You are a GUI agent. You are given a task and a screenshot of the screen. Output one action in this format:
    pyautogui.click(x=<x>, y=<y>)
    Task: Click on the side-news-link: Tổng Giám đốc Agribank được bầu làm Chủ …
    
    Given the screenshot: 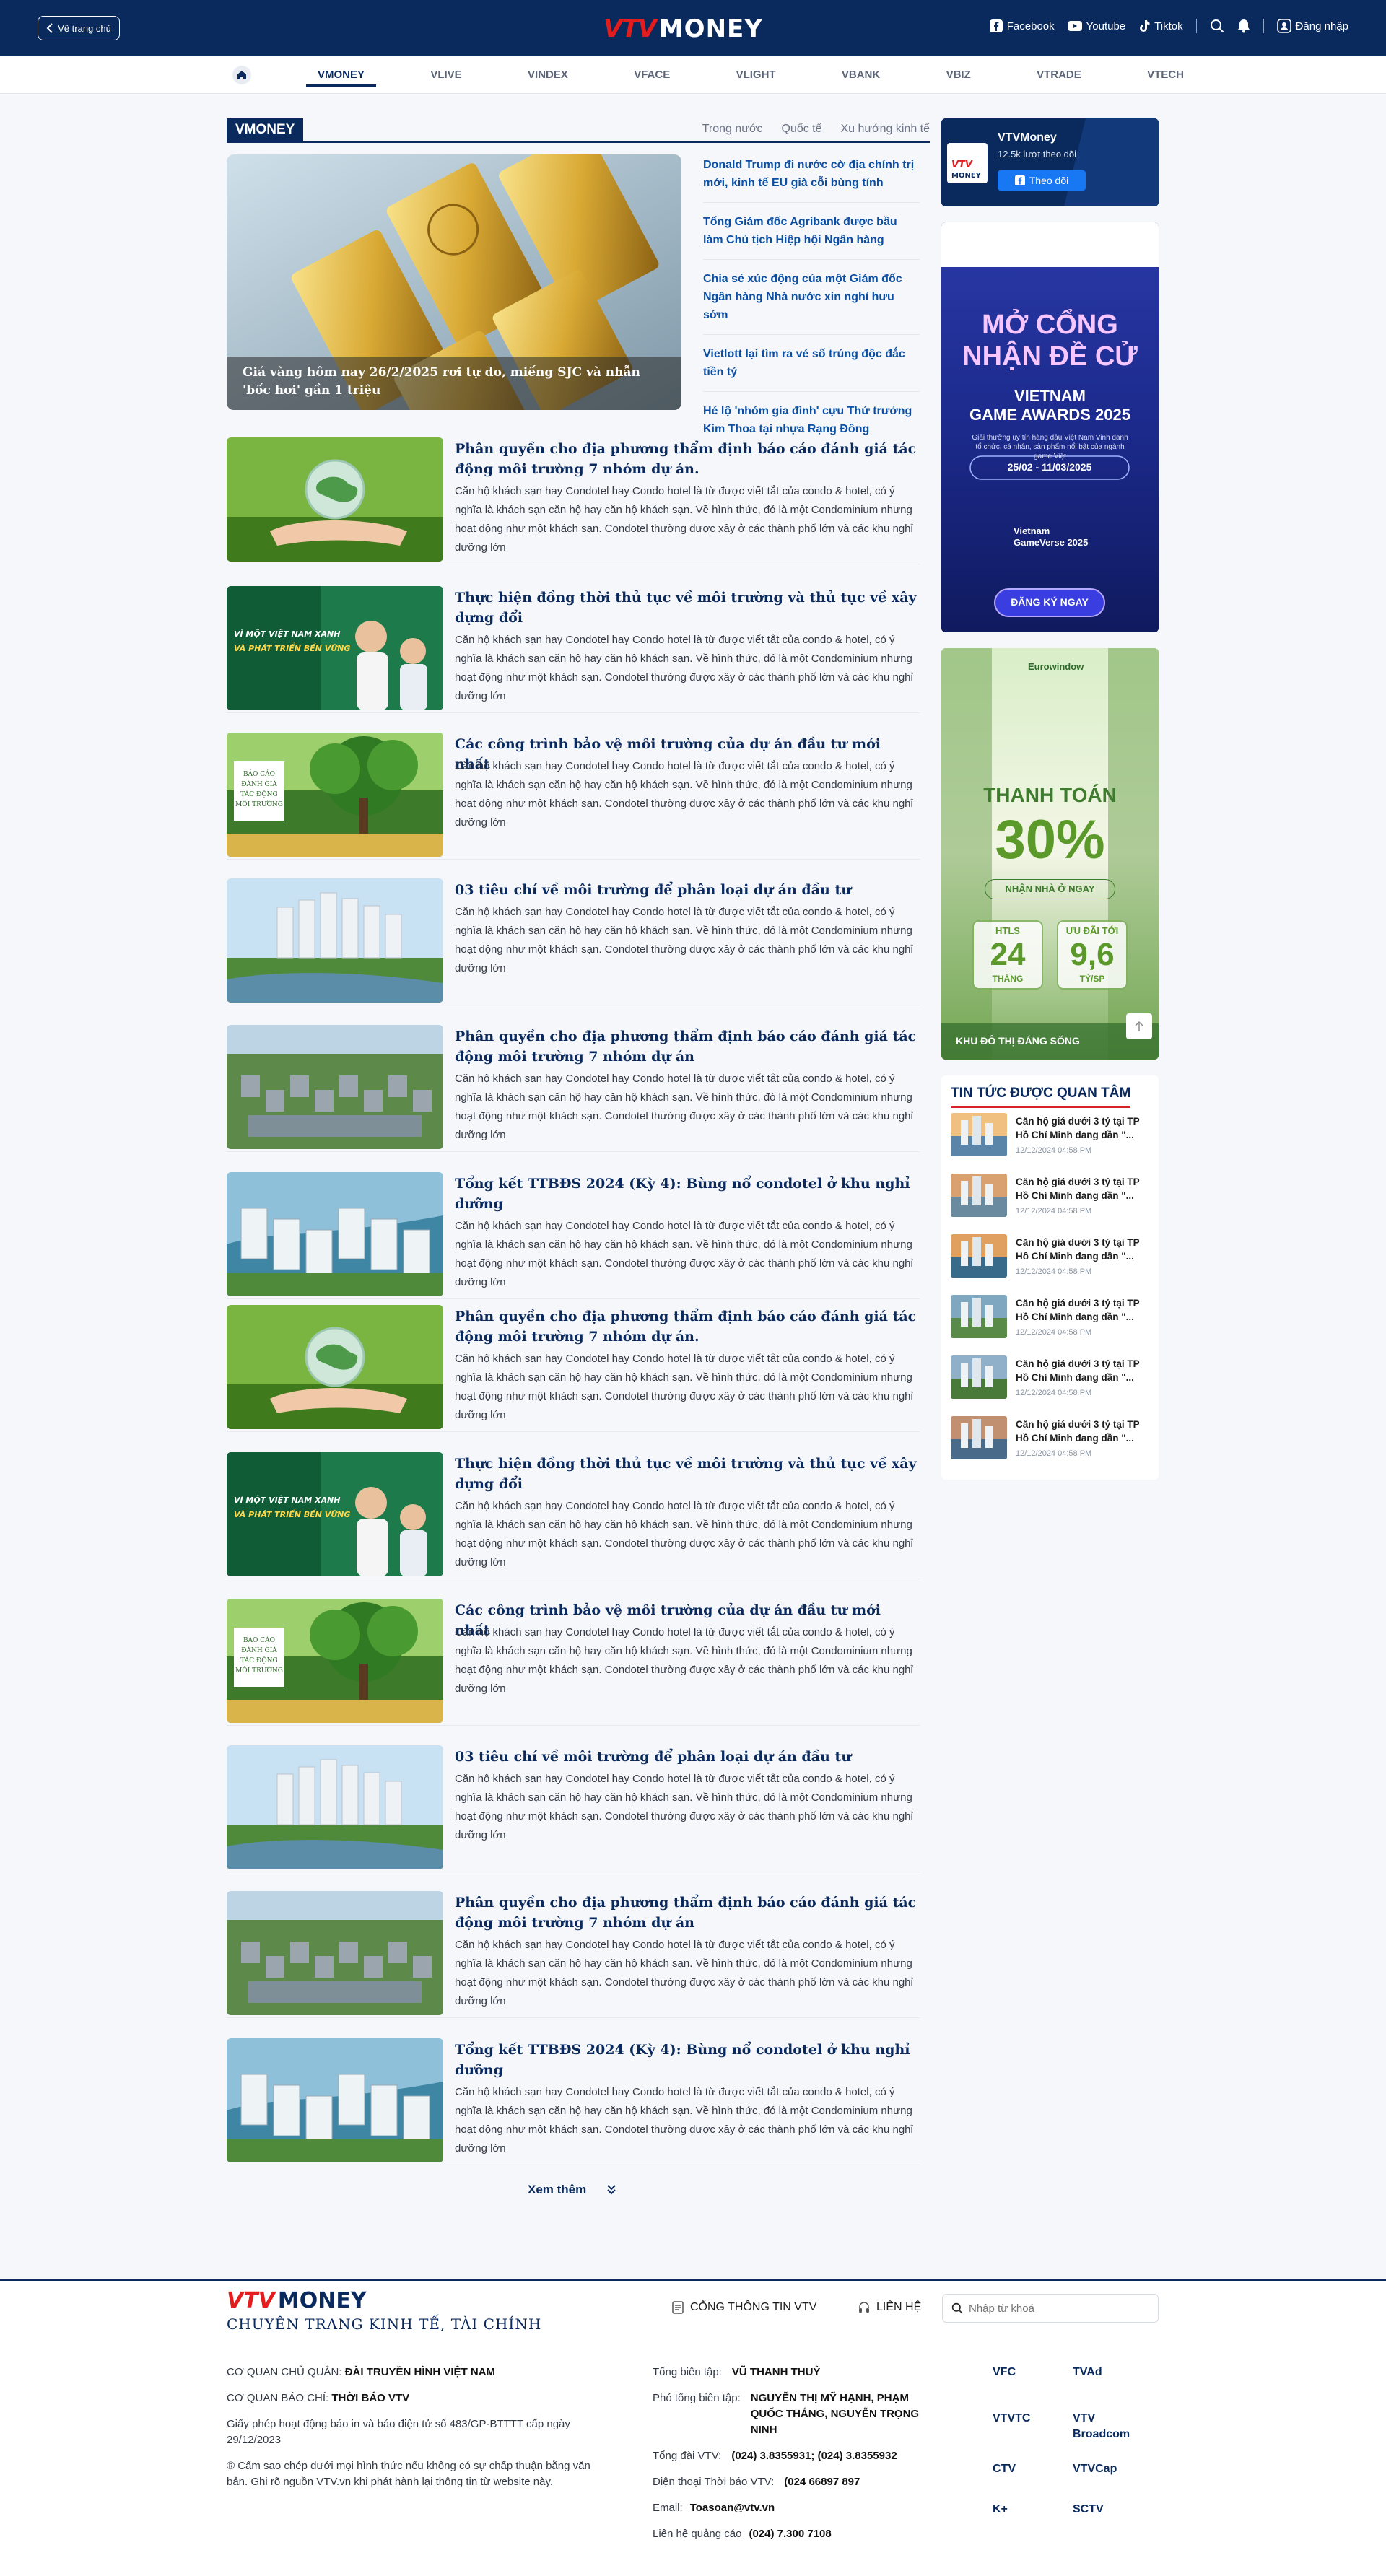 What is the action you would take?
    pyautogui.click(x=811, y=235)
    